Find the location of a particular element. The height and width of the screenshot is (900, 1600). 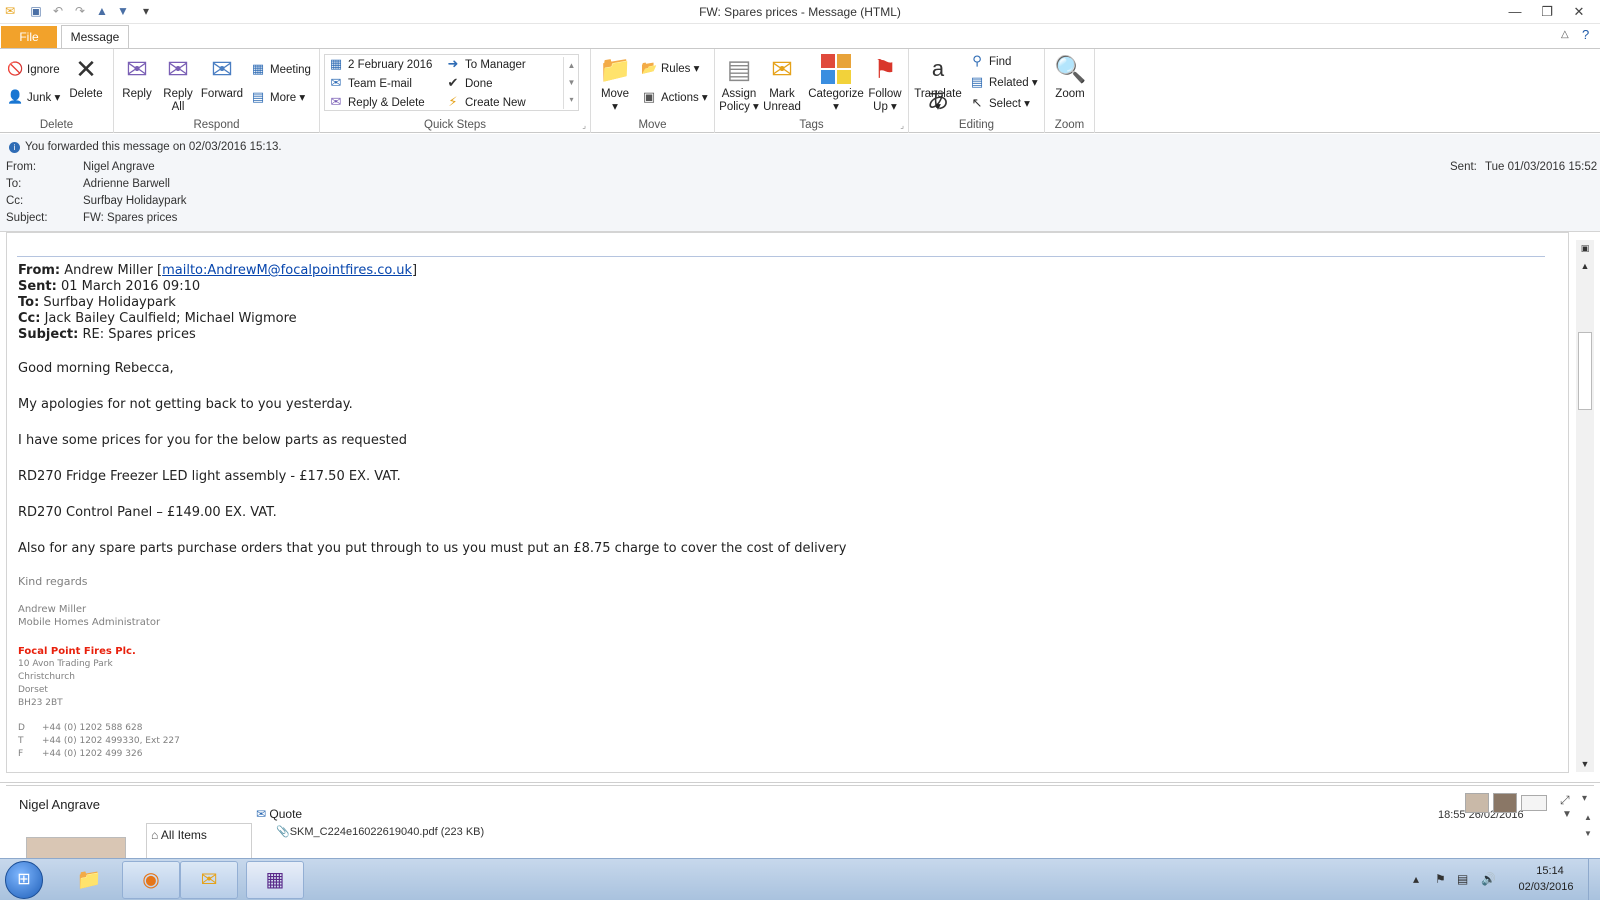

tab-message: Message is located at coordinates (95, 37).